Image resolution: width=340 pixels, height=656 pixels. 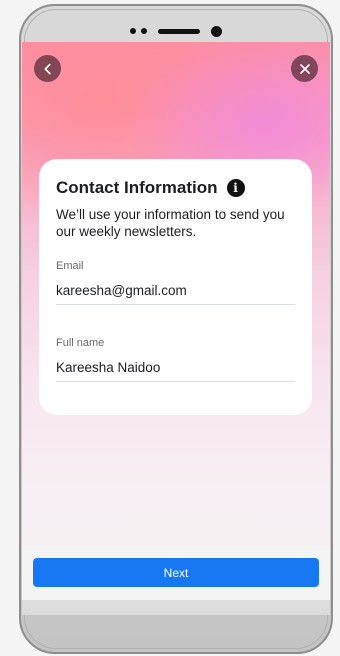 What do you see at coordinates (216, 31) in the screenshot?
I see `front-camera` at bounding box center [216, 31].